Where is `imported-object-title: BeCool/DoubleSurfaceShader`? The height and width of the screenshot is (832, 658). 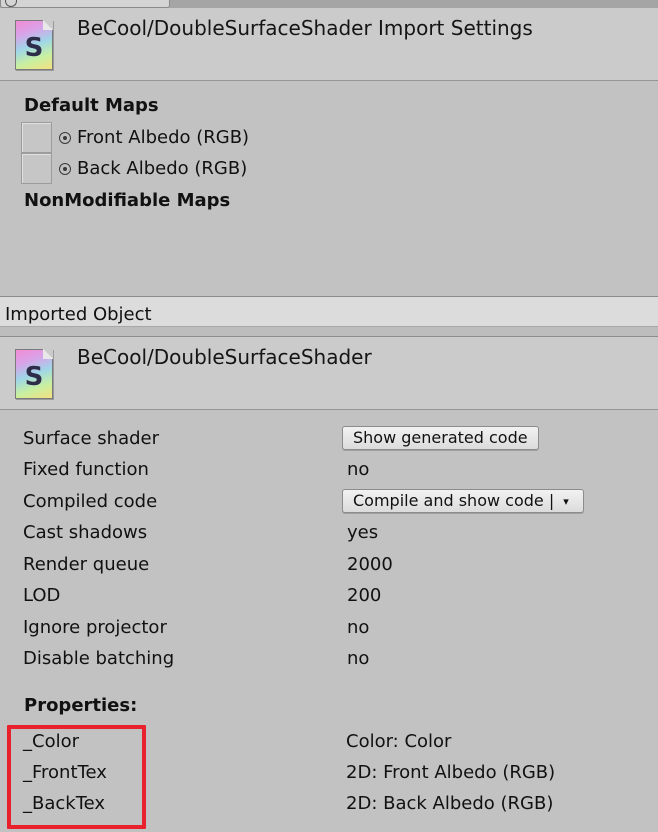
imported-object-title: BeCool/DoubleSurfaceShader is located at coordinates (224, 357).